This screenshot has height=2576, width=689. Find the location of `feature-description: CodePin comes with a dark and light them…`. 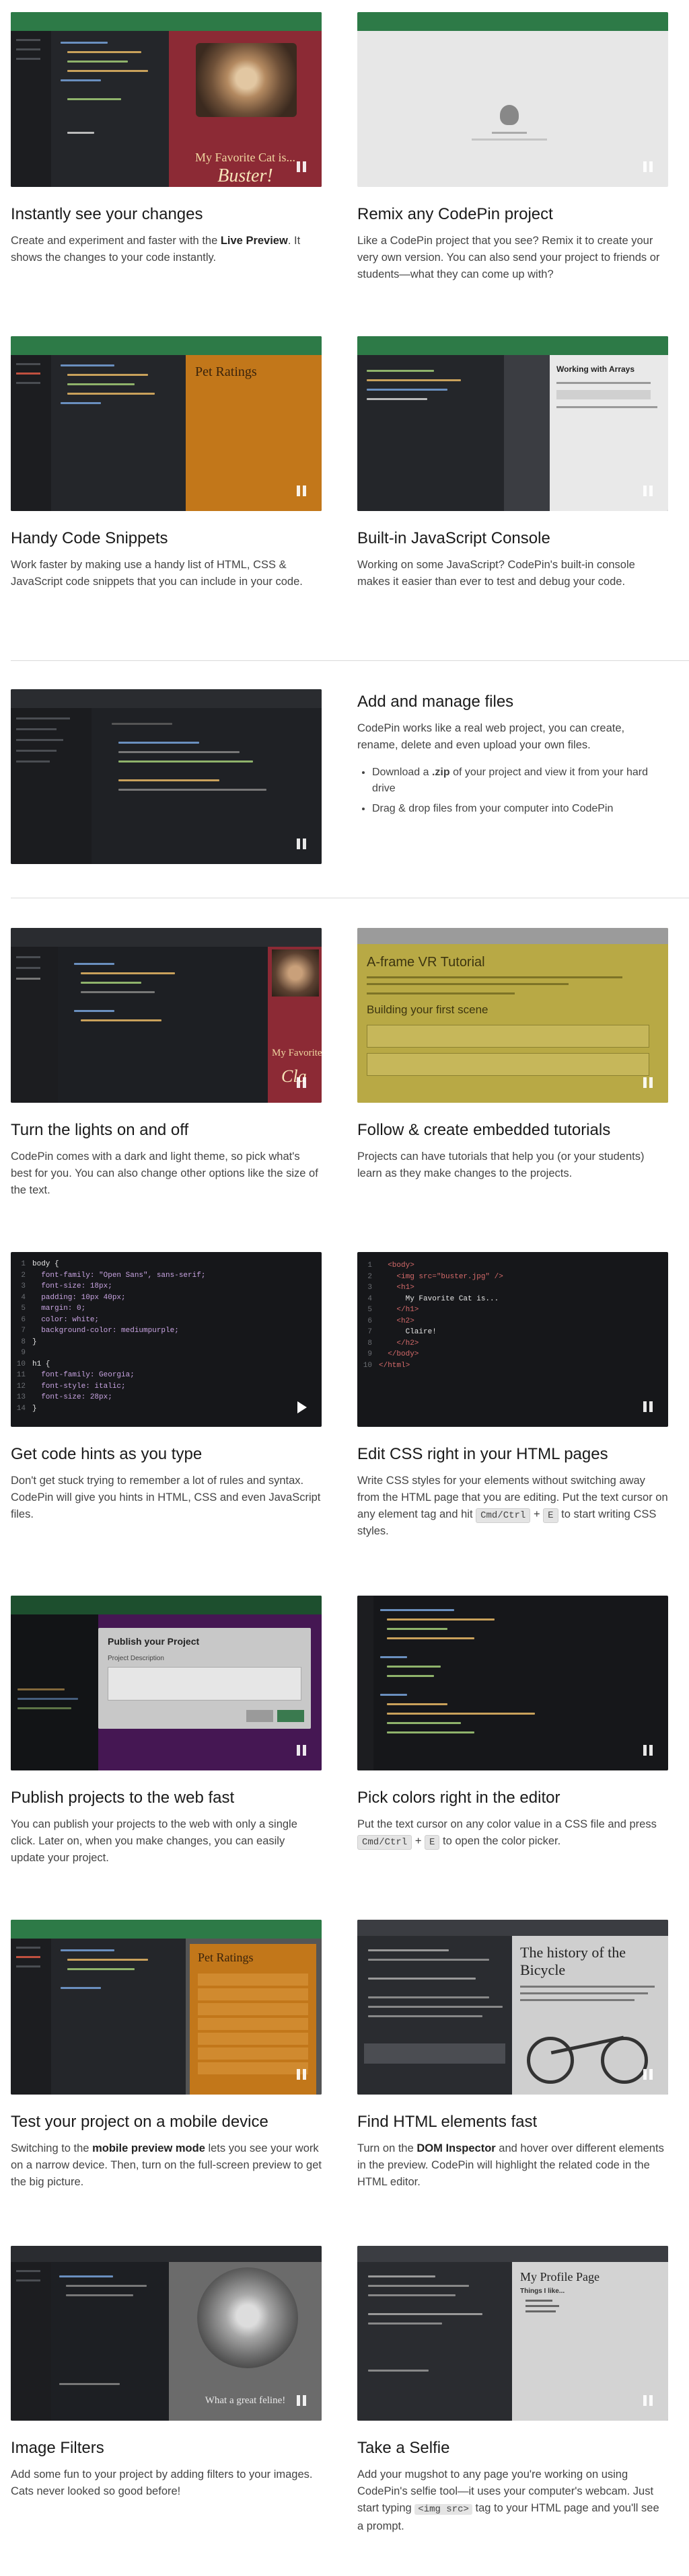

feature-description: CodePin comes with a dark and light them… is located at coordinates (164, 1173).